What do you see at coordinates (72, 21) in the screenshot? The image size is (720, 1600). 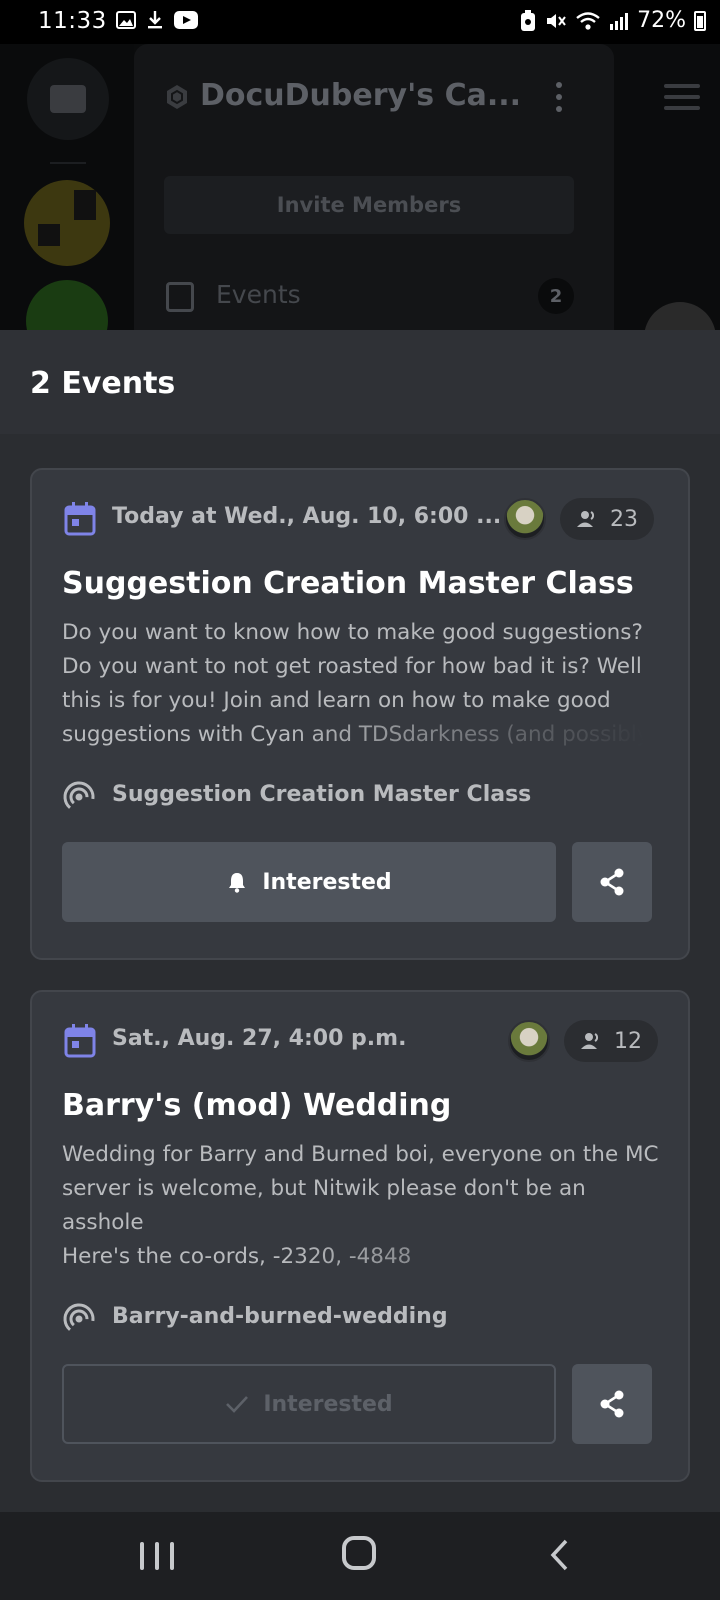 I see `status-time: 11:33` at bounding box center [72, 21].